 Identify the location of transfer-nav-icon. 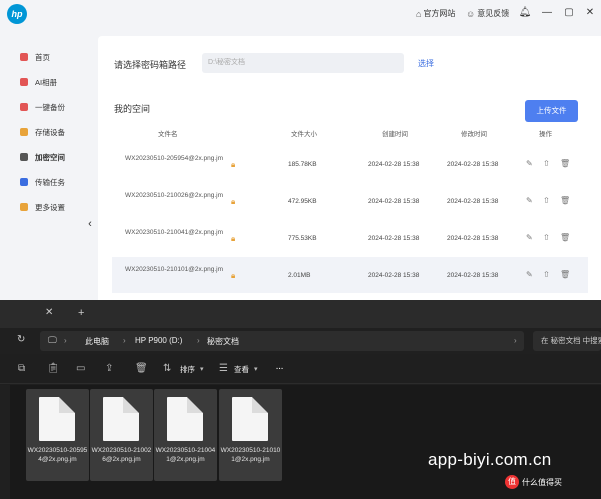
(24, 182).